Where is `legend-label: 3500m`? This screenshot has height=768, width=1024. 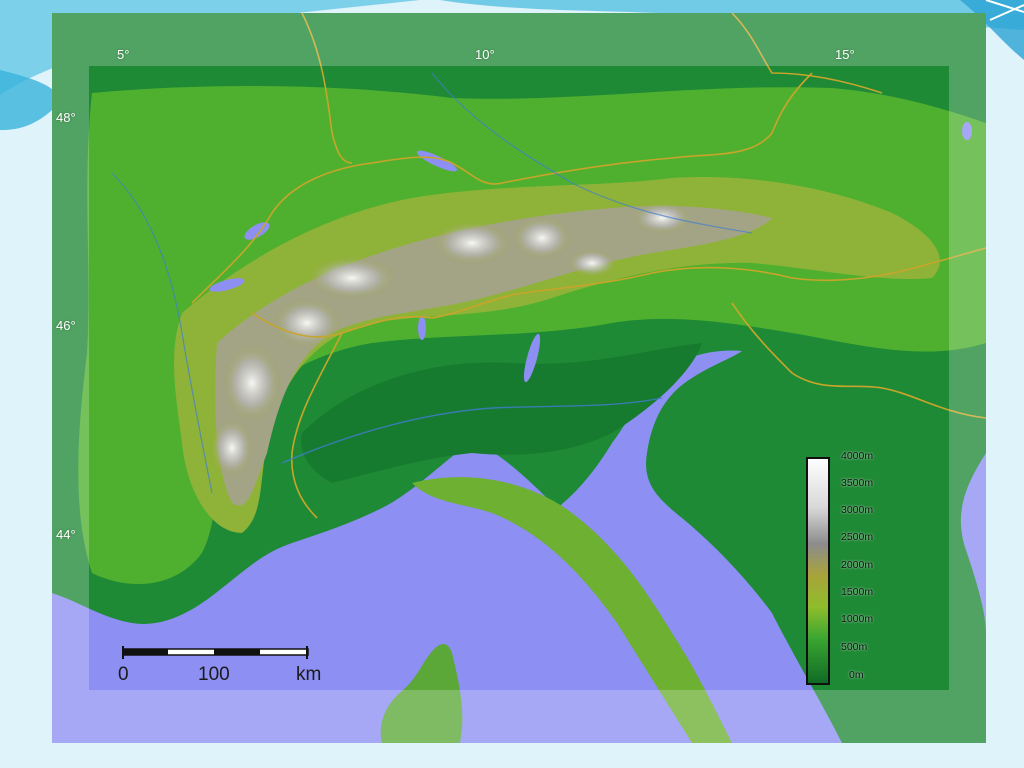 legend-label: 3500m is located at coordinates (857, 483).